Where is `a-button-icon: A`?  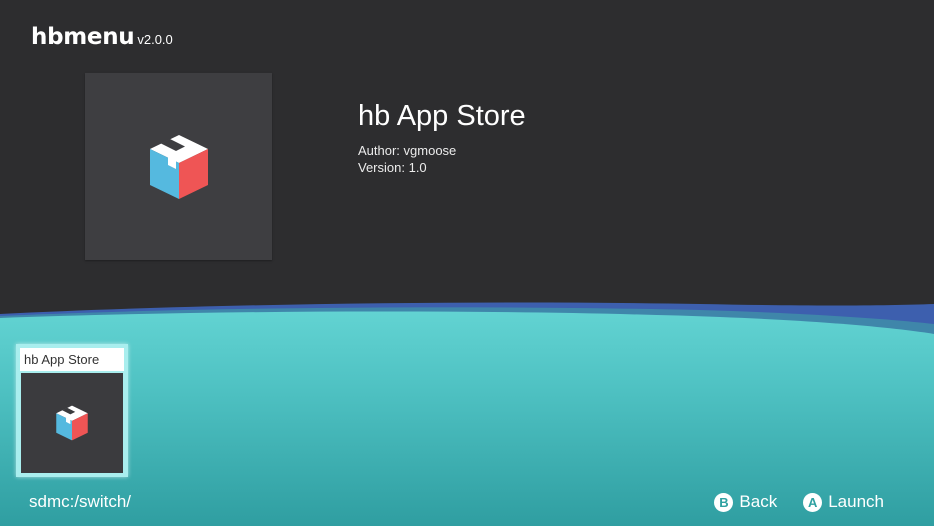 a-button-icon: A is located at coordinates (813, 502).